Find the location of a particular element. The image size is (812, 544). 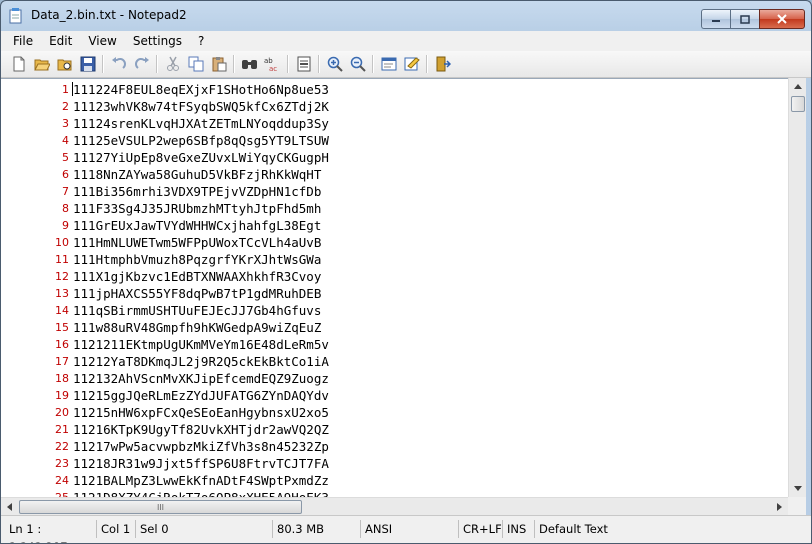

line-text: 1121211EKtmpUgUKmMVeYm16E48dLeRm5v is located at coordinates (201, 344).